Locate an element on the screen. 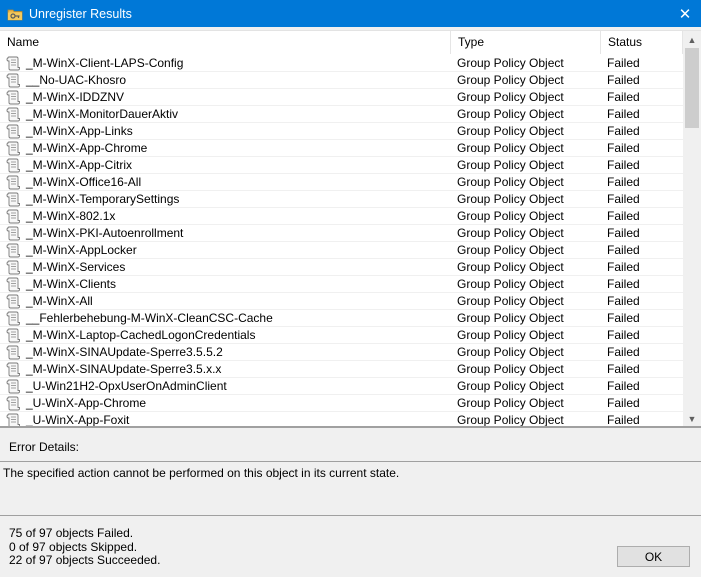 This screenshot has width=701, height=577. table-row: _M-WinX-IDDZNV Group Policy Object Failed is located at coordinates (341, 97).